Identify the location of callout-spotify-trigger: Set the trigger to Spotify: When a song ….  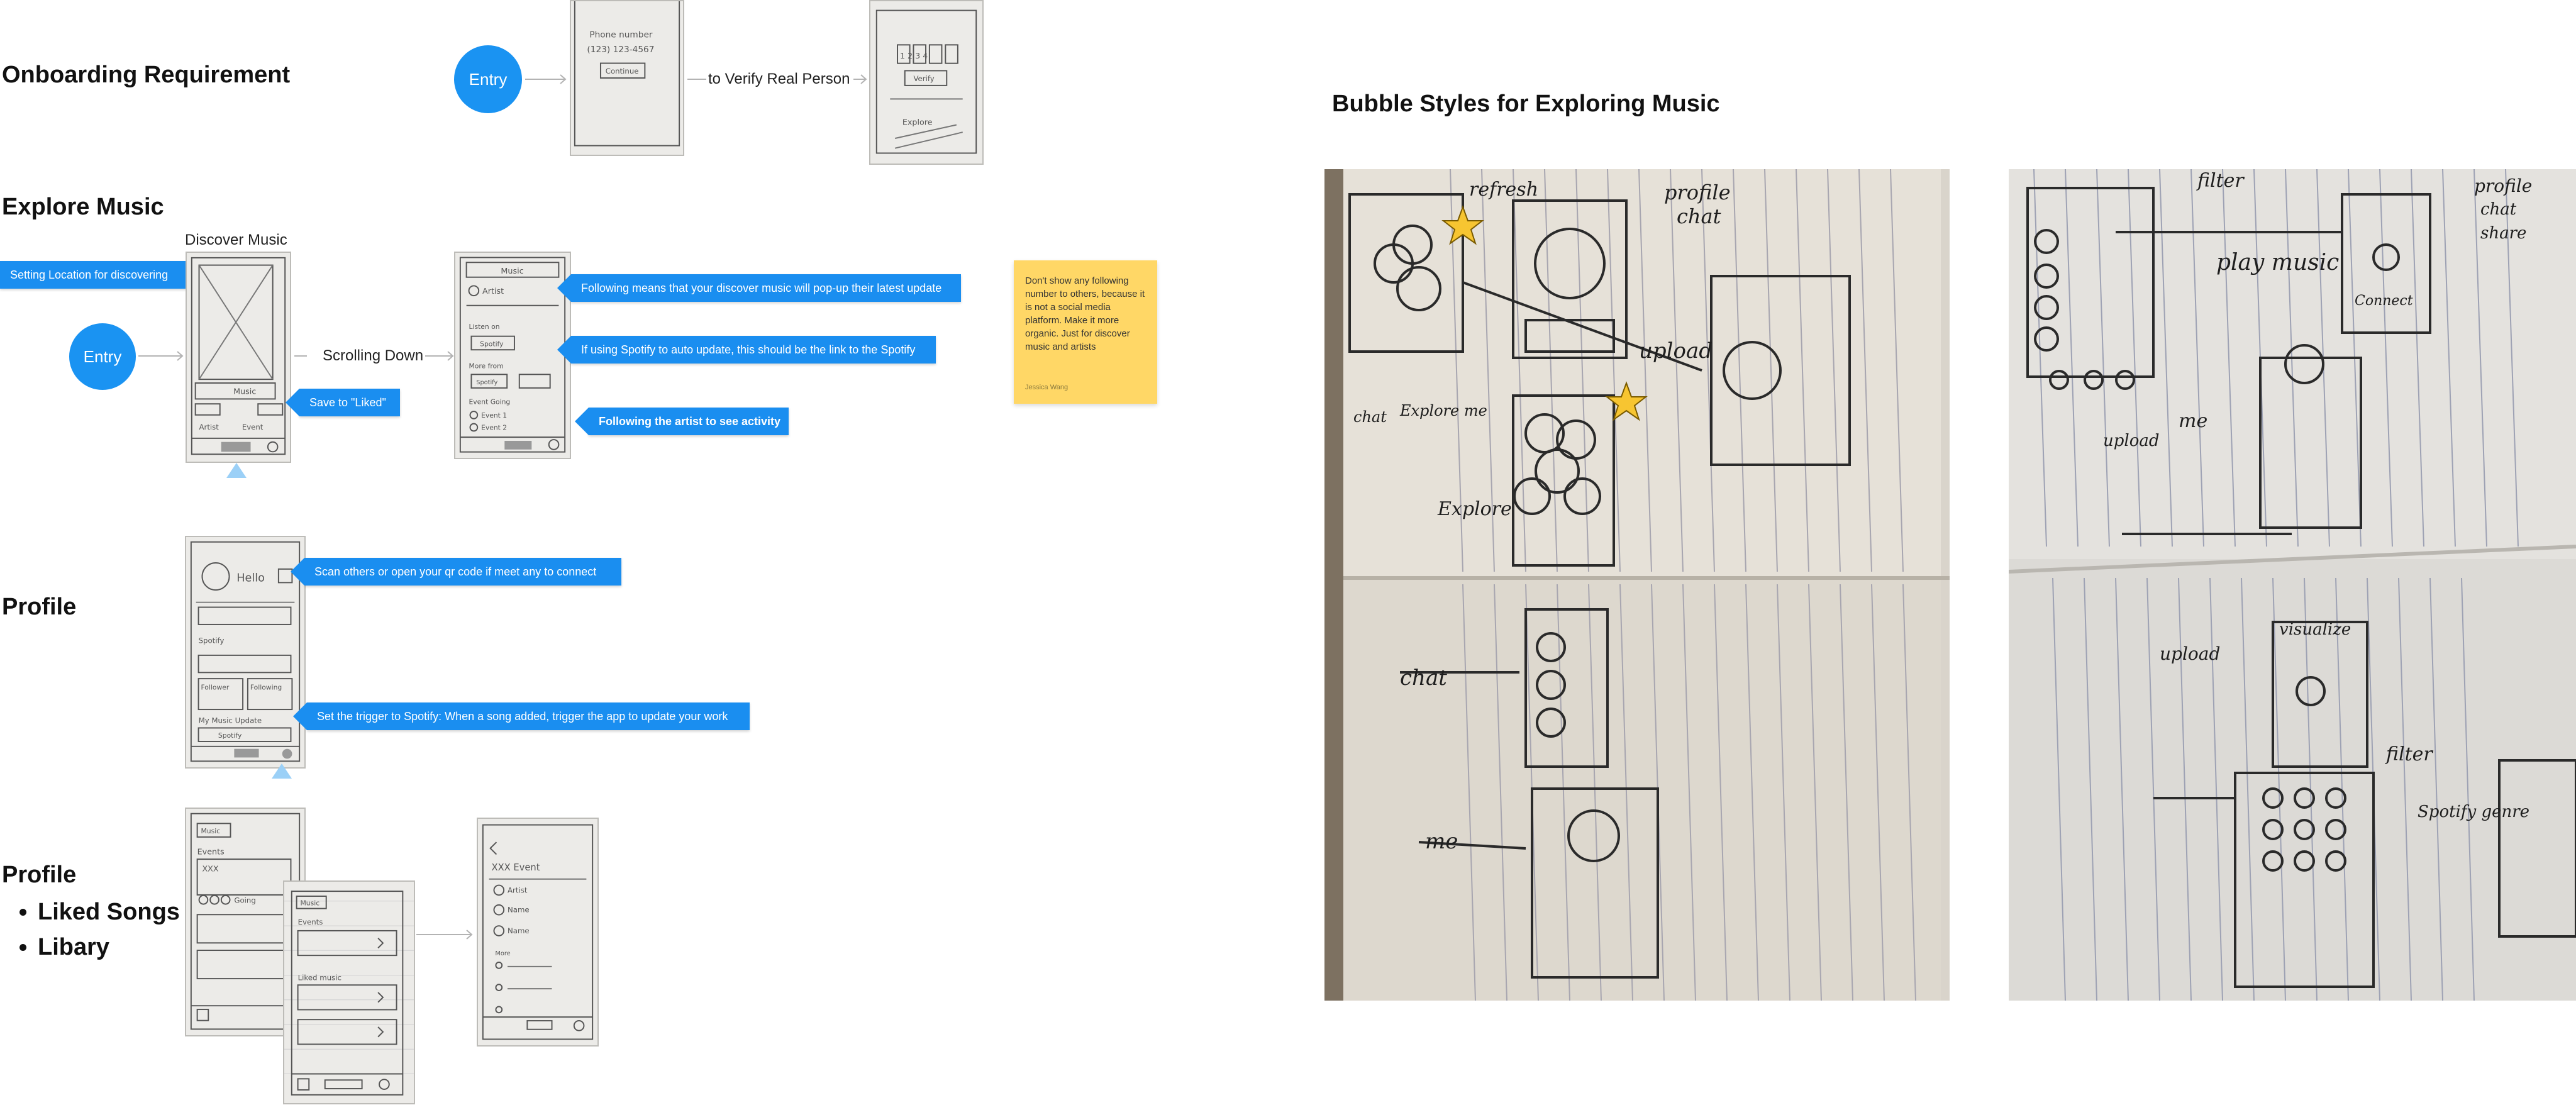
(528, 716).